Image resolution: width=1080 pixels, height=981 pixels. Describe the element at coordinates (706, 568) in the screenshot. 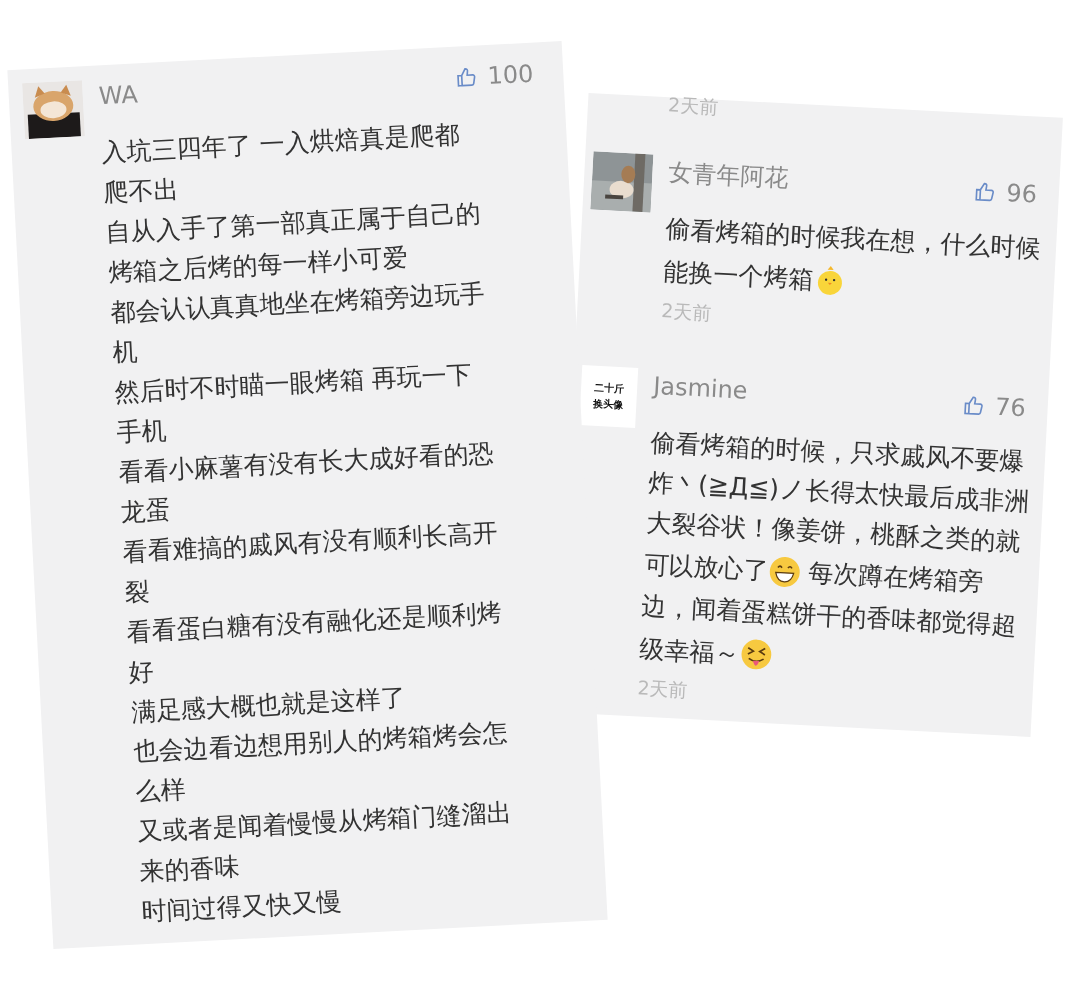

I see `comment-text: 可以放心了` at that location.